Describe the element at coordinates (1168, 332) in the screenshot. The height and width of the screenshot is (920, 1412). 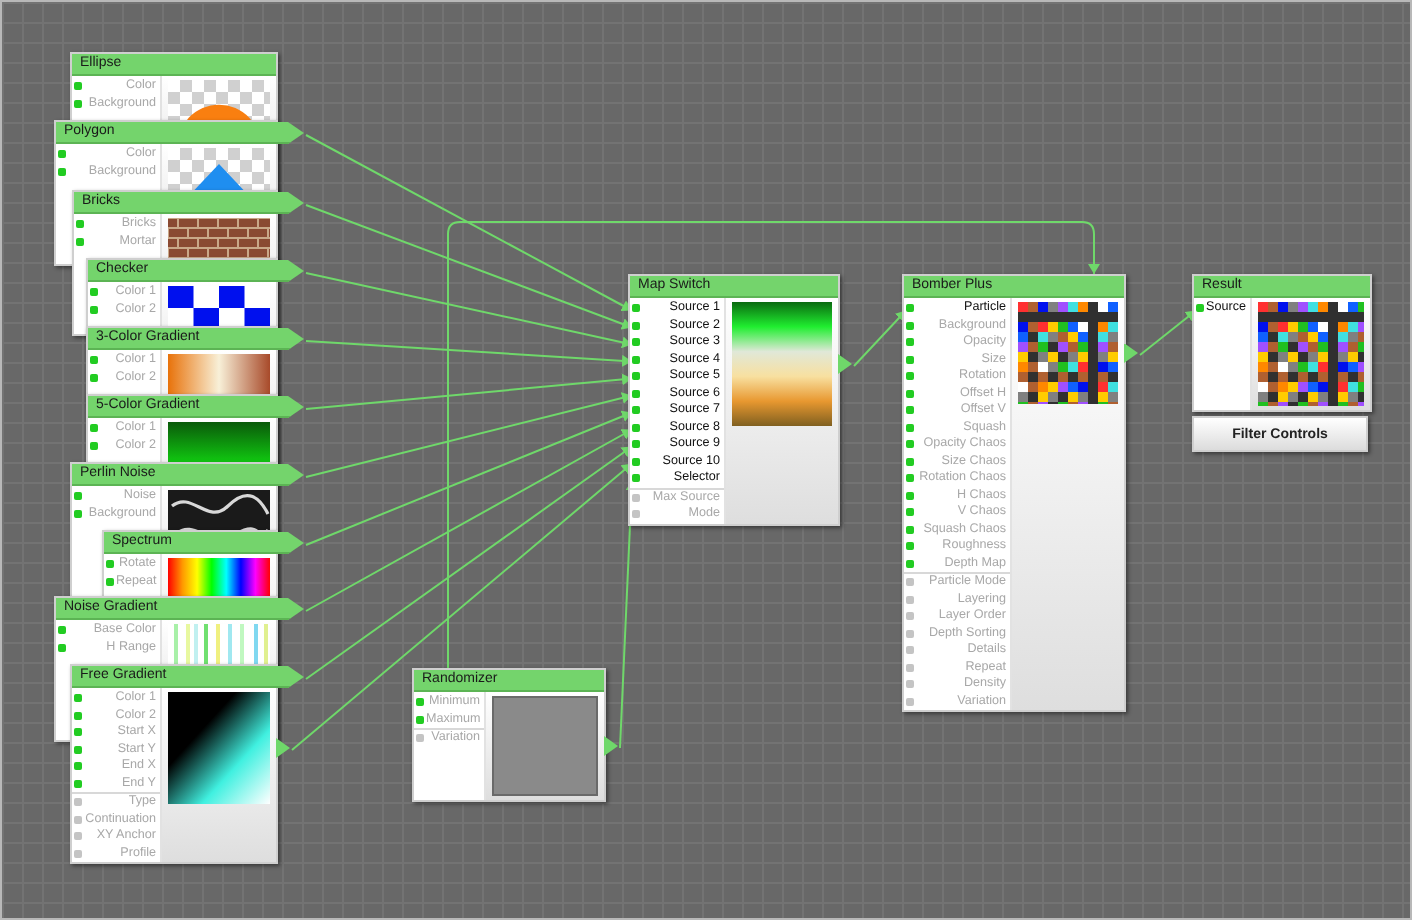
I see `wire` at that location.